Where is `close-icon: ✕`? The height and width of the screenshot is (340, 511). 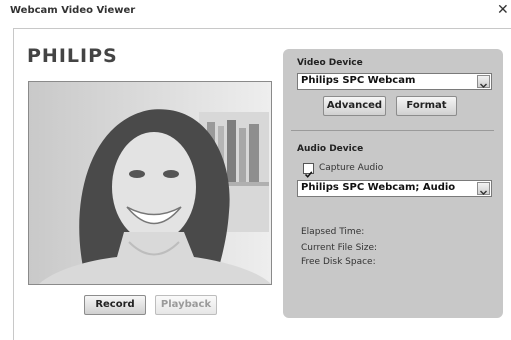 close-icon: ✕ is located at coordinates (504, 10).